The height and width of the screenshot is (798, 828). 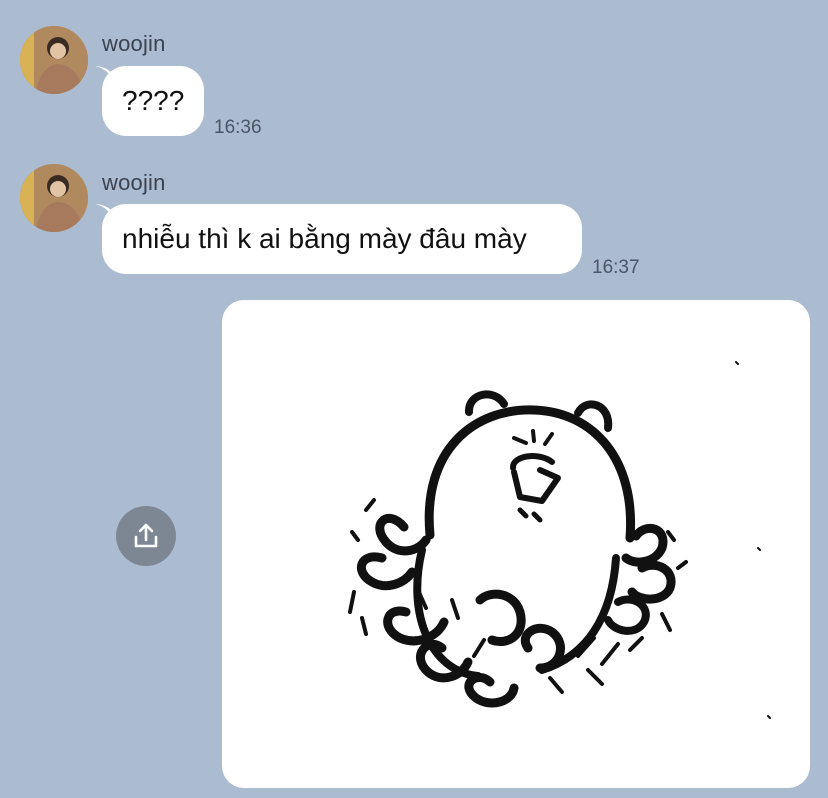 I want to click on message-text: ????, so click(x=153, y=100).